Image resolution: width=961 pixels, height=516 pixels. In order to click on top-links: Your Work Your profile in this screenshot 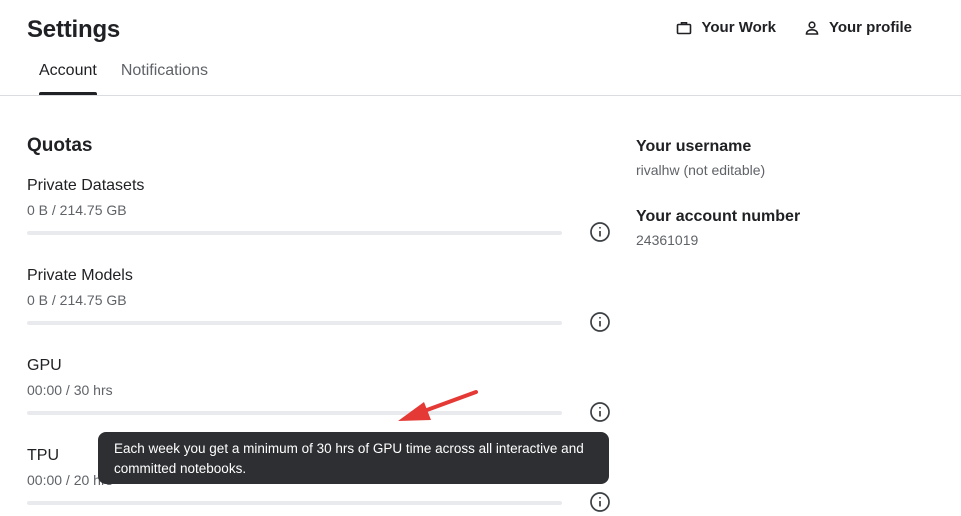, I will do `click(794, 27)`.